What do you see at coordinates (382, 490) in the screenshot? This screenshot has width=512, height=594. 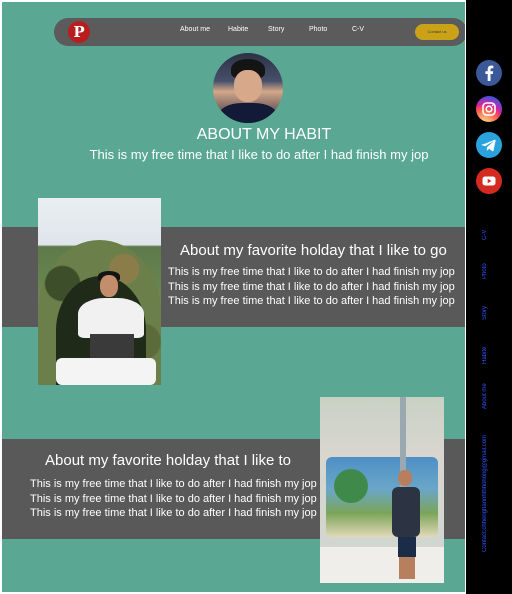 I see `mural-wall-photo` at bounding box center [382, 490].